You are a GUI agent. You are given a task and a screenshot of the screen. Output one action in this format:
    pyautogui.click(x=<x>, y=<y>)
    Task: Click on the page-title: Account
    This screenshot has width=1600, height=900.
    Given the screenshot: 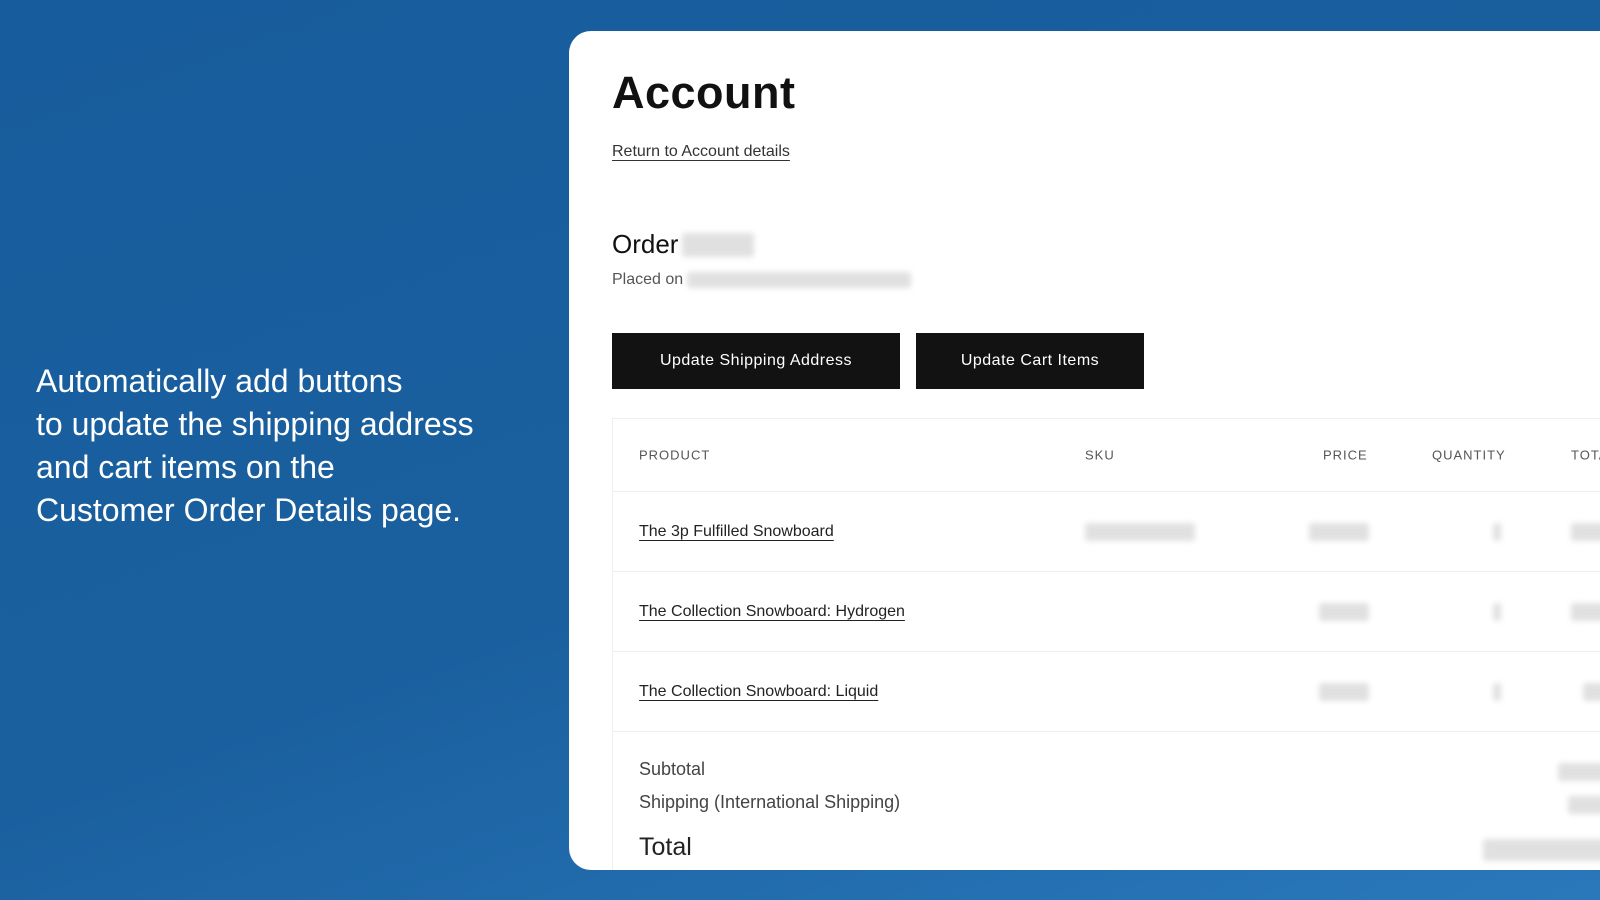 What is the action you would take?
    pyautogui.click(x=704, y=92)
    